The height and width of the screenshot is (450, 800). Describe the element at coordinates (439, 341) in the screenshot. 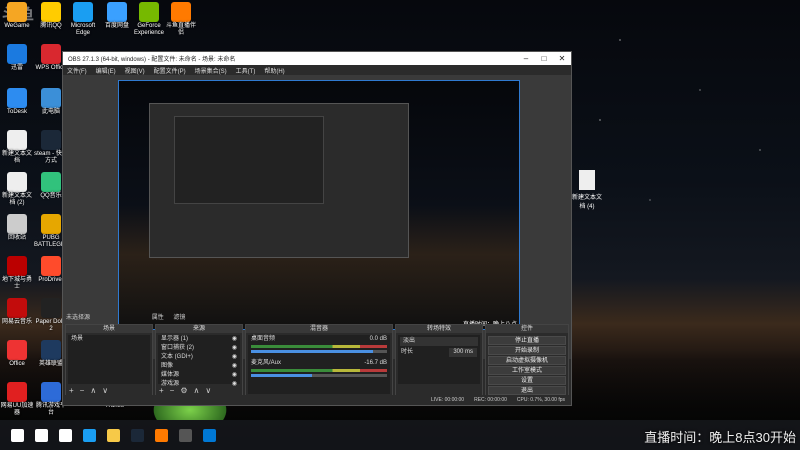

I see `transition-select: 淡出` at that location.